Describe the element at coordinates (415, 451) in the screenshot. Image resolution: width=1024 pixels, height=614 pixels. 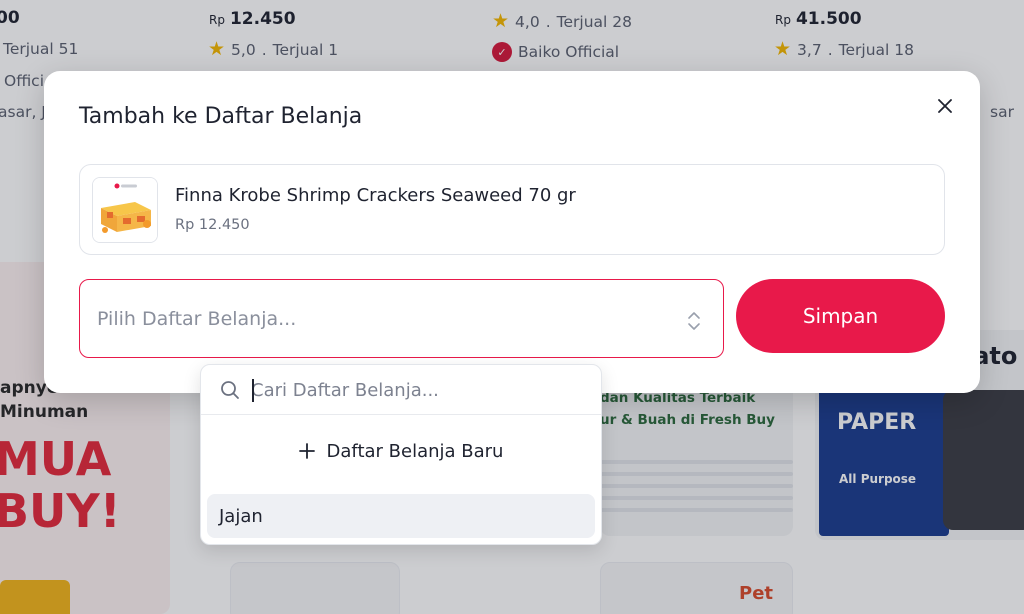
I see `new-list-label: Daftar Belanja Baru` at that location.